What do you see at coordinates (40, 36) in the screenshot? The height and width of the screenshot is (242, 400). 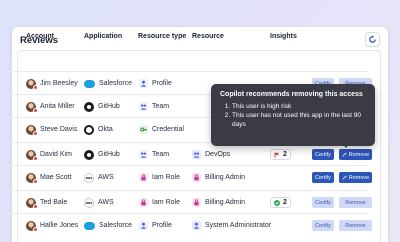 I see `column-header-account: Account` at bounding box center [40, 36].